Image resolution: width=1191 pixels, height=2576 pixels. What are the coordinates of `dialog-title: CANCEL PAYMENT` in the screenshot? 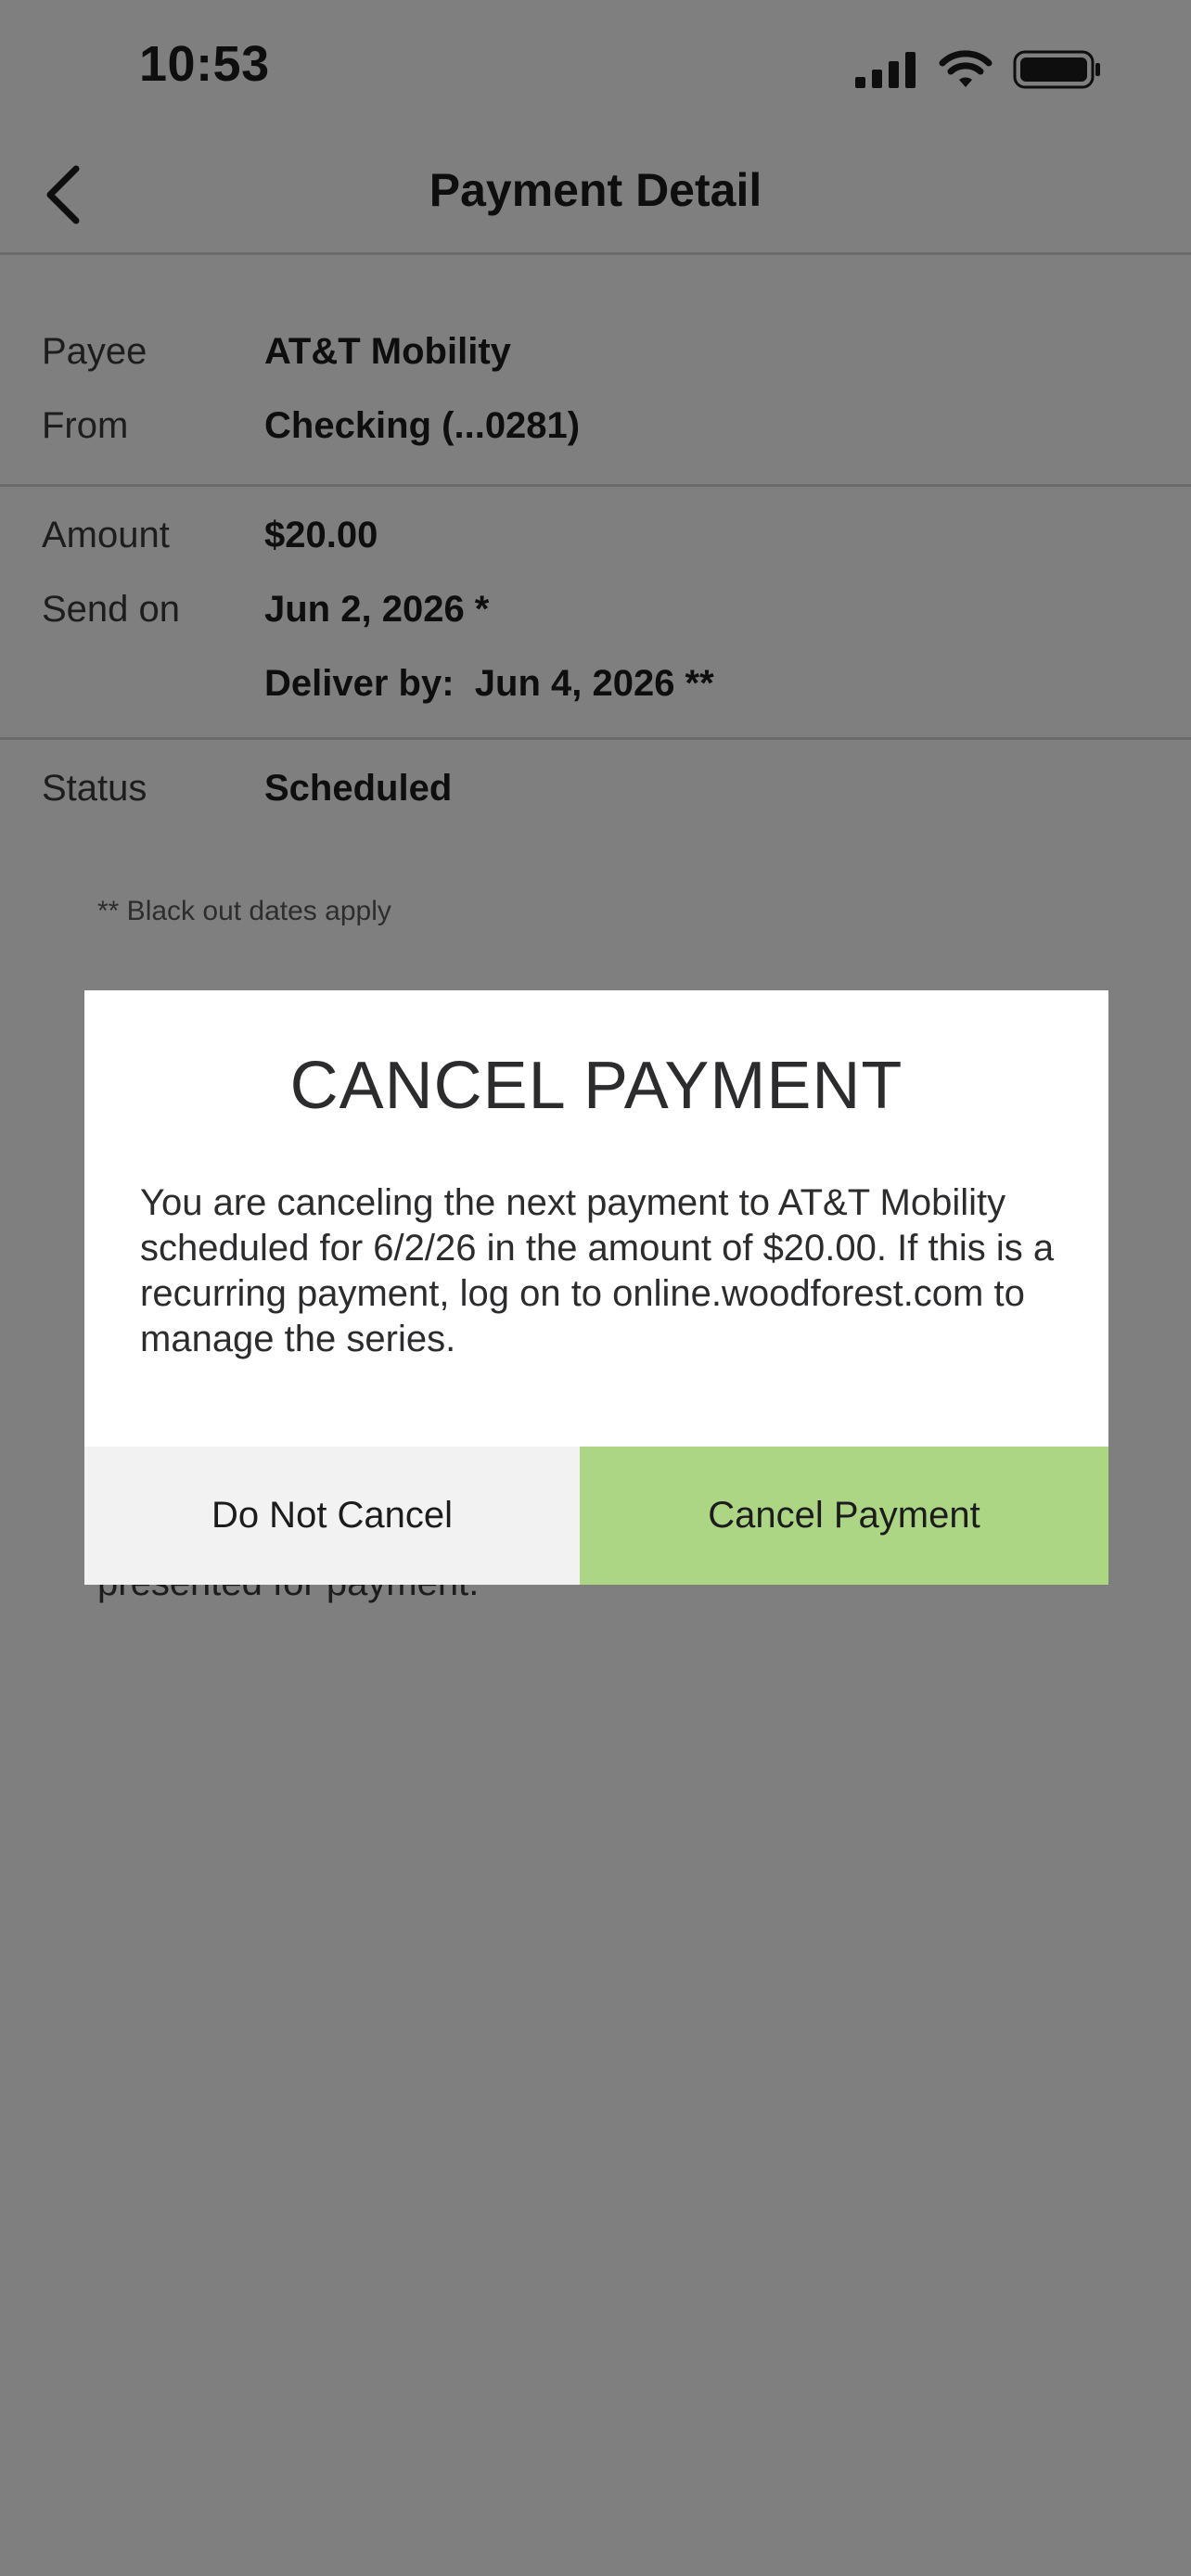 It's located at (596, 1086).